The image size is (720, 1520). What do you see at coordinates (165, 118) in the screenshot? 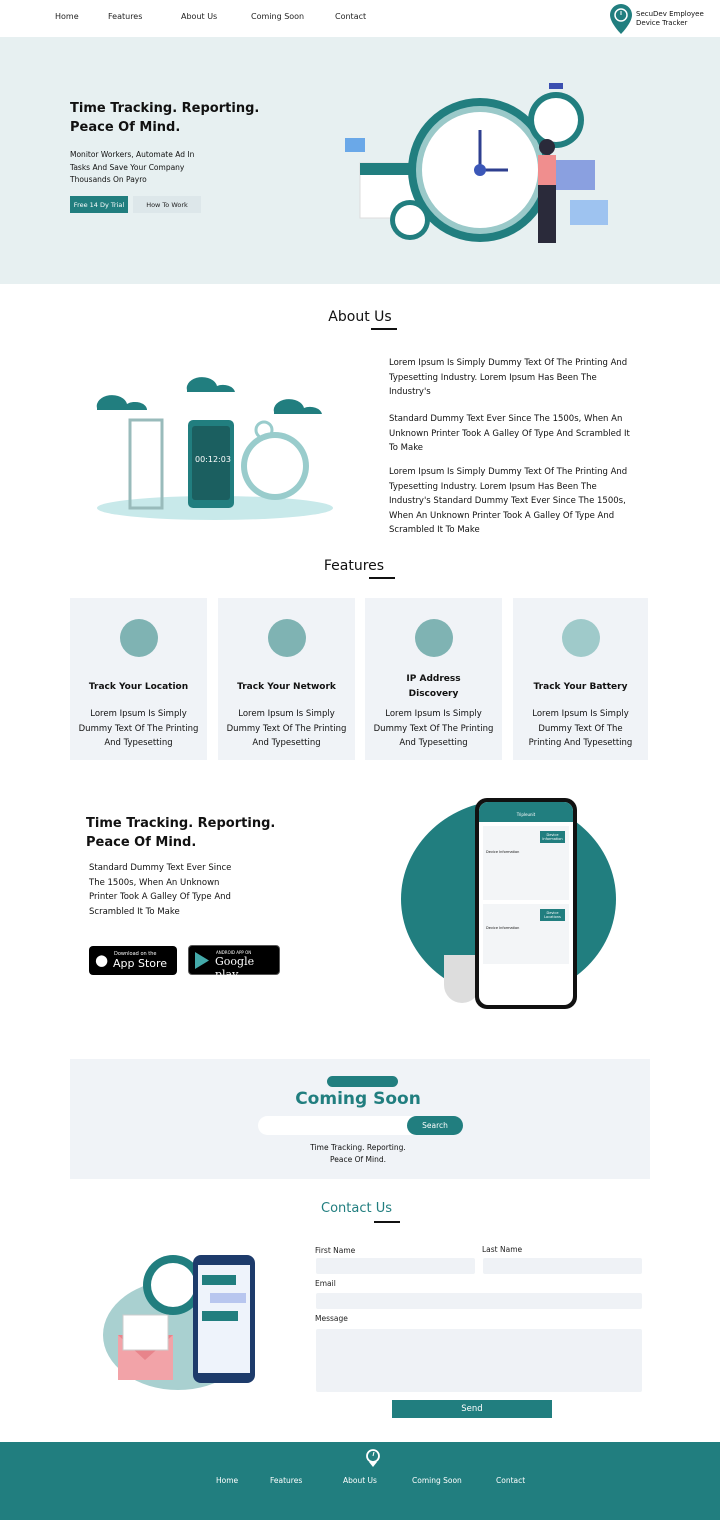
I see `hero-title: Time Tracking. Reporting. Peace Of Mind.` at bounding box center [165, 118].